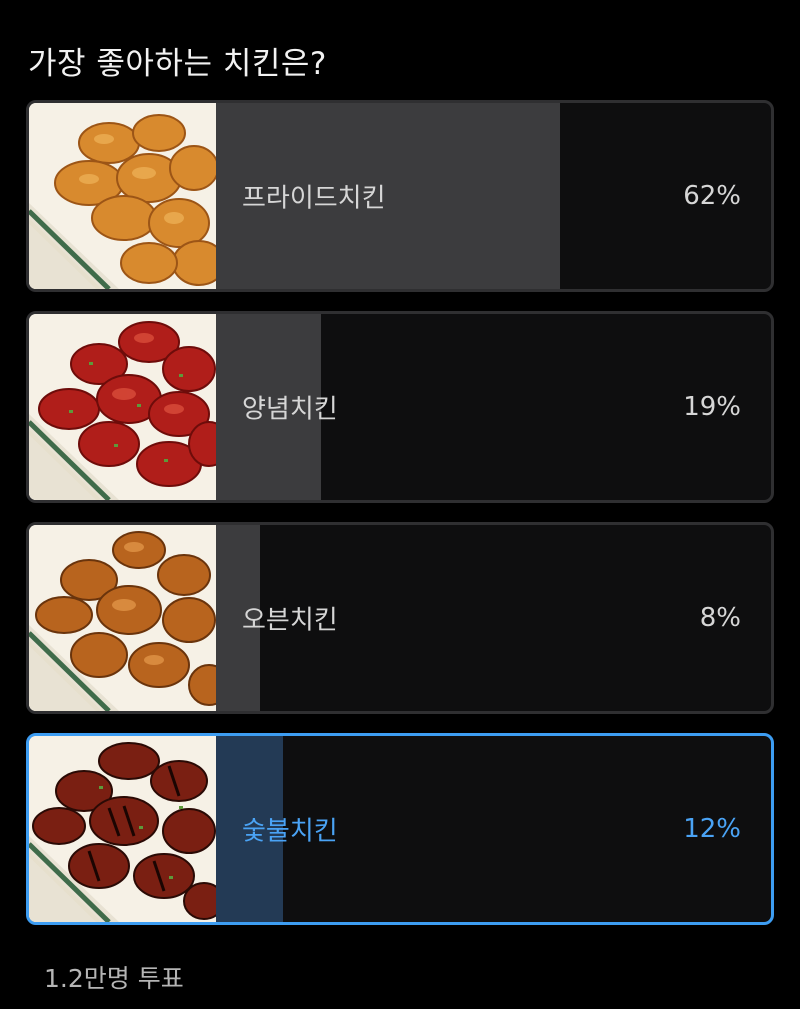 The image size is (800, 1009). Describe the element at coordinates (122, 829) in the screenshot. I see `charcoal-chicken-image` at that location.